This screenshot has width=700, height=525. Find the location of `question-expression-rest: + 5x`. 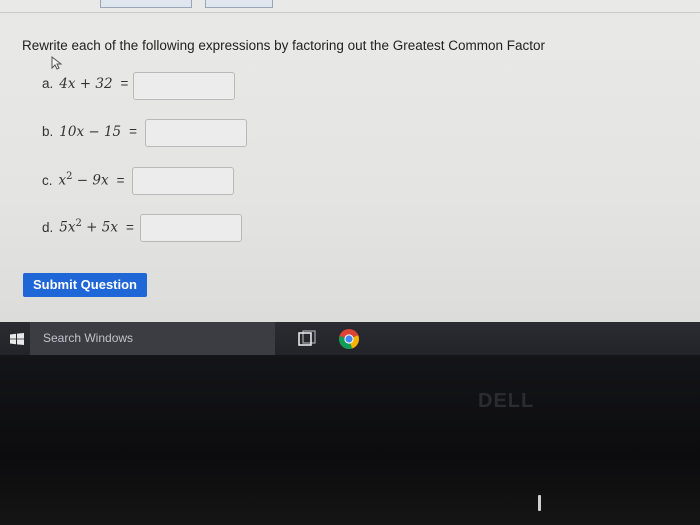

question-expression-rest: + 5x is located at coordinates (99, 227).